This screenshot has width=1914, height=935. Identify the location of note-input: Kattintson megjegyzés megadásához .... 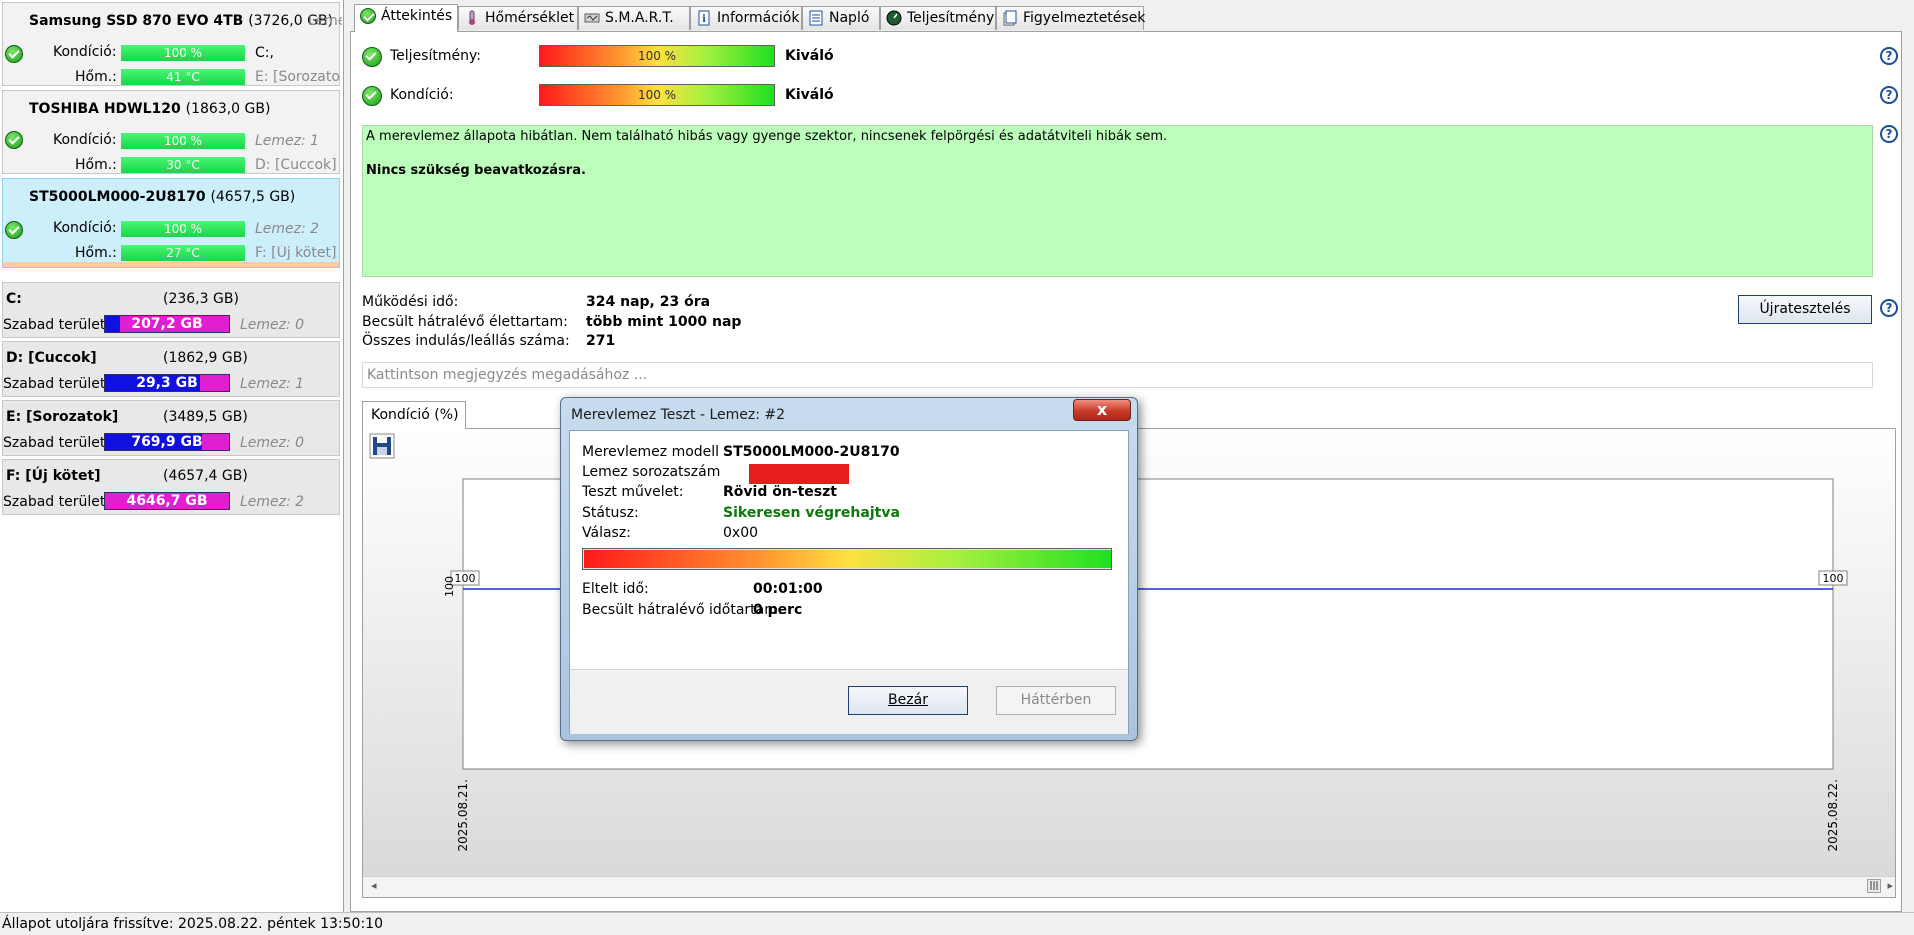
(1117, 375).